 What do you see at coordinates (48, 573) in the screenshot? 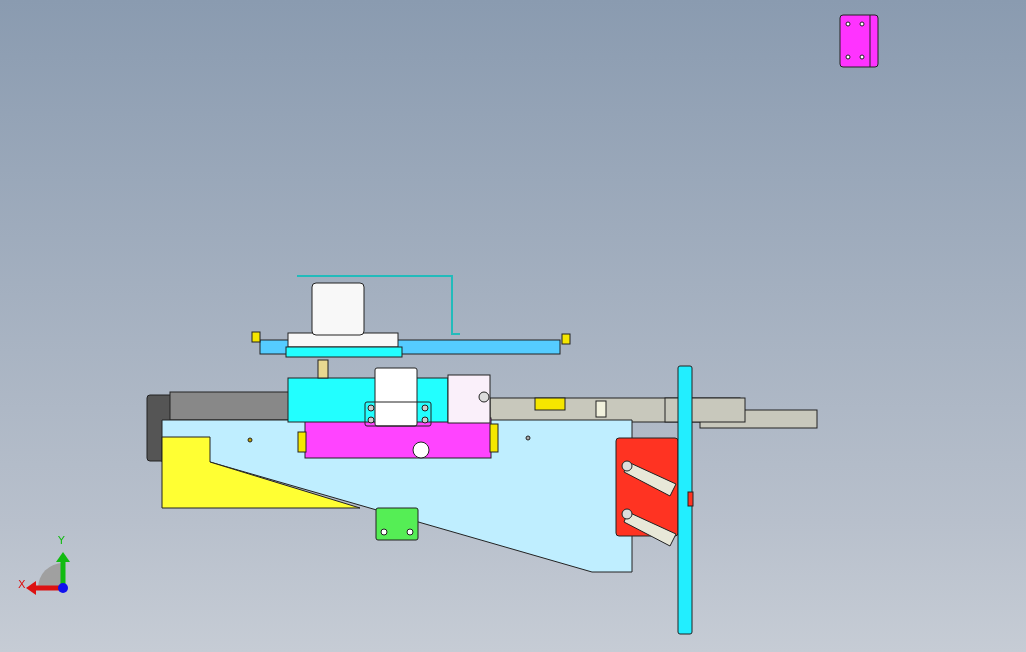
I see `axis-triad-icon` at bounding box center [48, 573].